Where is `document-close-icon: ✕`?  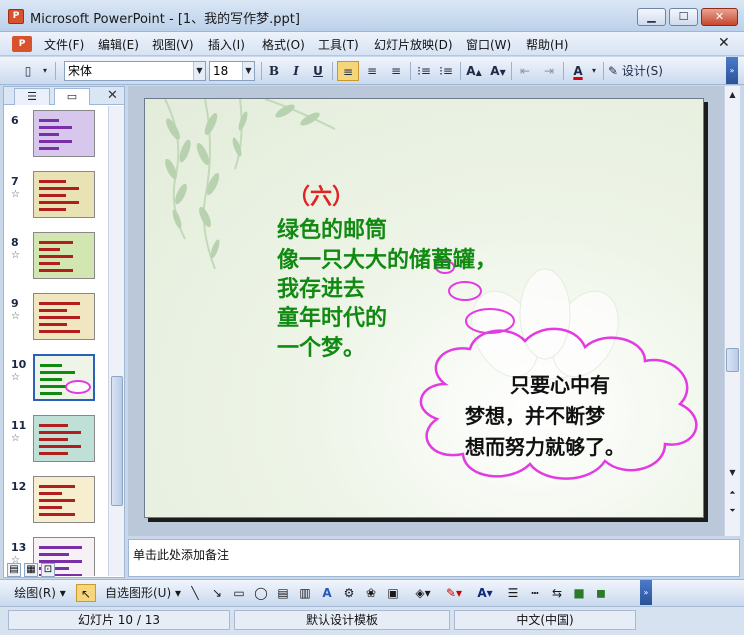 document-close-icon: ✕ is located at coordinates (724, 43).